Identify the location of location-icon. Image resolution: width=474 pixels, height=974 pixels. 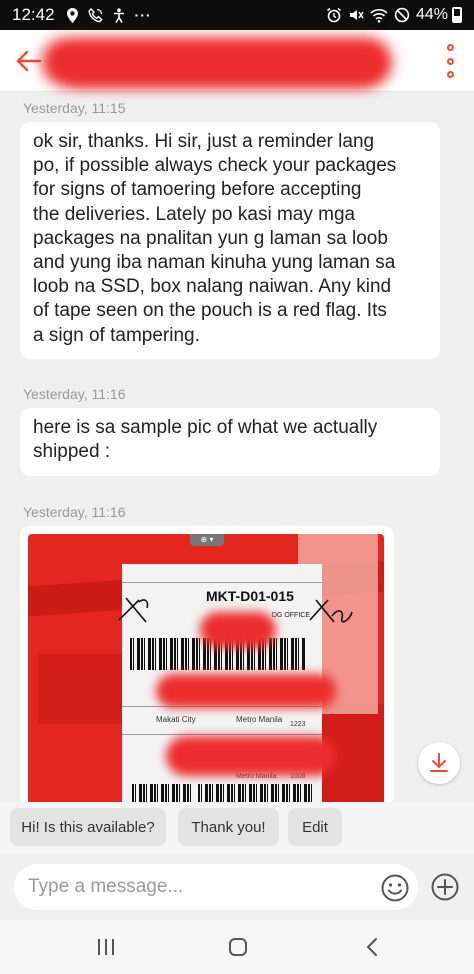
(72, 15).